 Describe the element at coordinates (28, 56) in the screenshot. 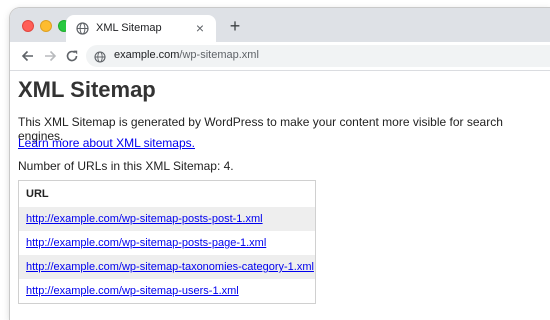

I see `back-arrow-icon` at that location.